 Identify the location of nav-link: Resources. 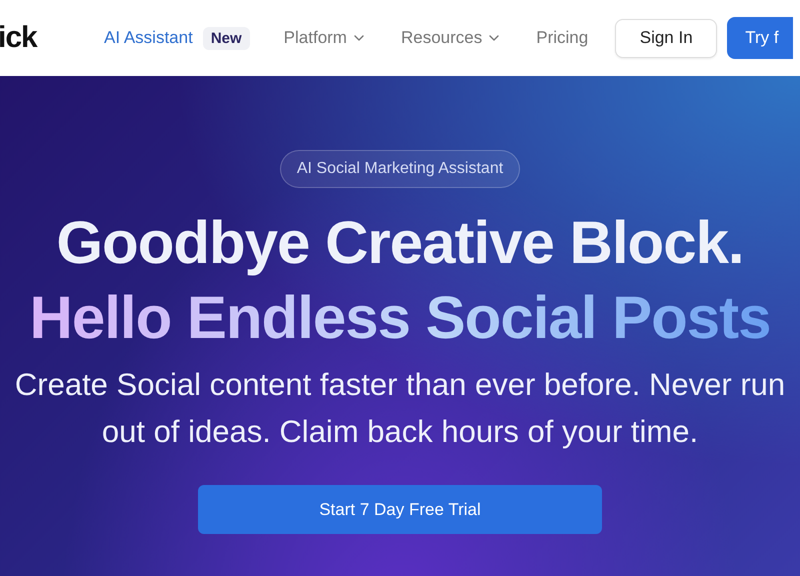
(451, 38).